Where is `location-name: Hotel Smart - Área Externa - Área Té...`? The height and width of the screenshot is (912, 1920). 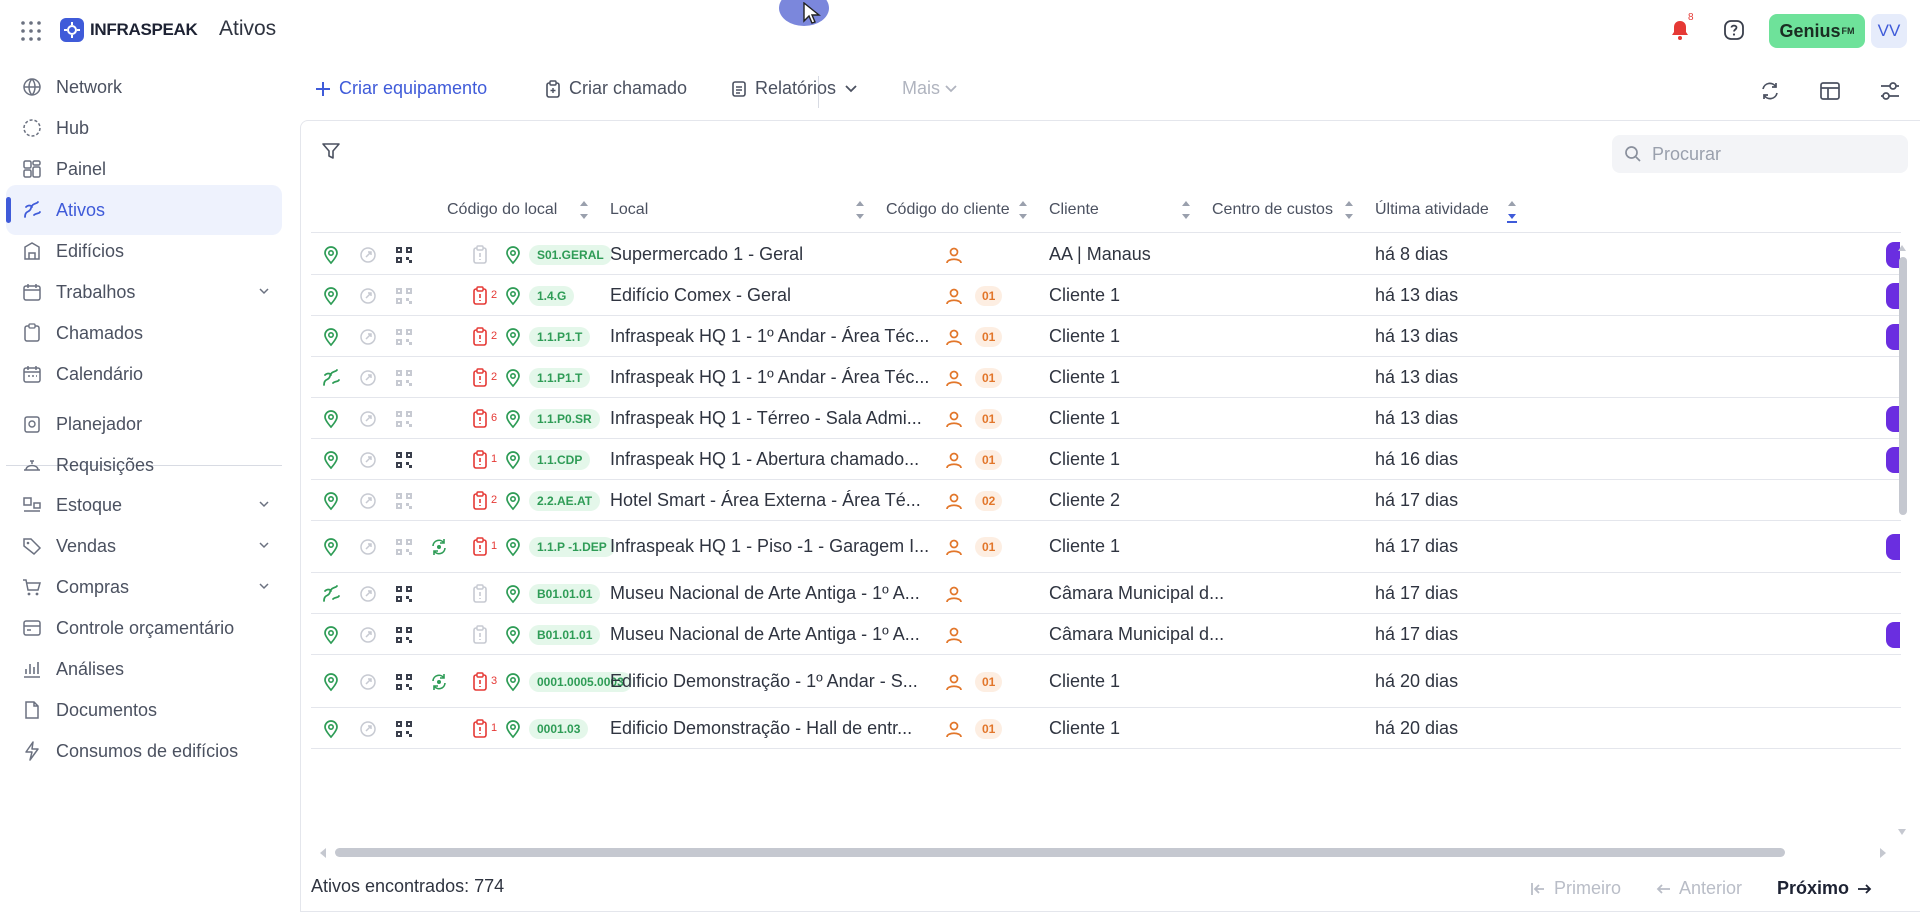
location-name: Hotel Smart - Área Externa - Área Té... is located at coordinates (765, 500).